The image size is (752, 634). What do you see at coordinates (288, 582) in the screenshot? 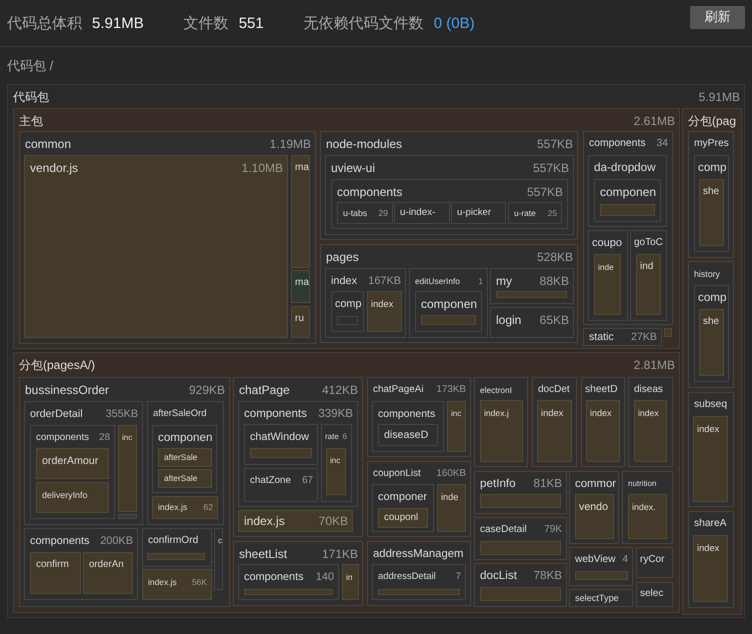
I see `folder-block: components 140` at bounding box center [288, 582].